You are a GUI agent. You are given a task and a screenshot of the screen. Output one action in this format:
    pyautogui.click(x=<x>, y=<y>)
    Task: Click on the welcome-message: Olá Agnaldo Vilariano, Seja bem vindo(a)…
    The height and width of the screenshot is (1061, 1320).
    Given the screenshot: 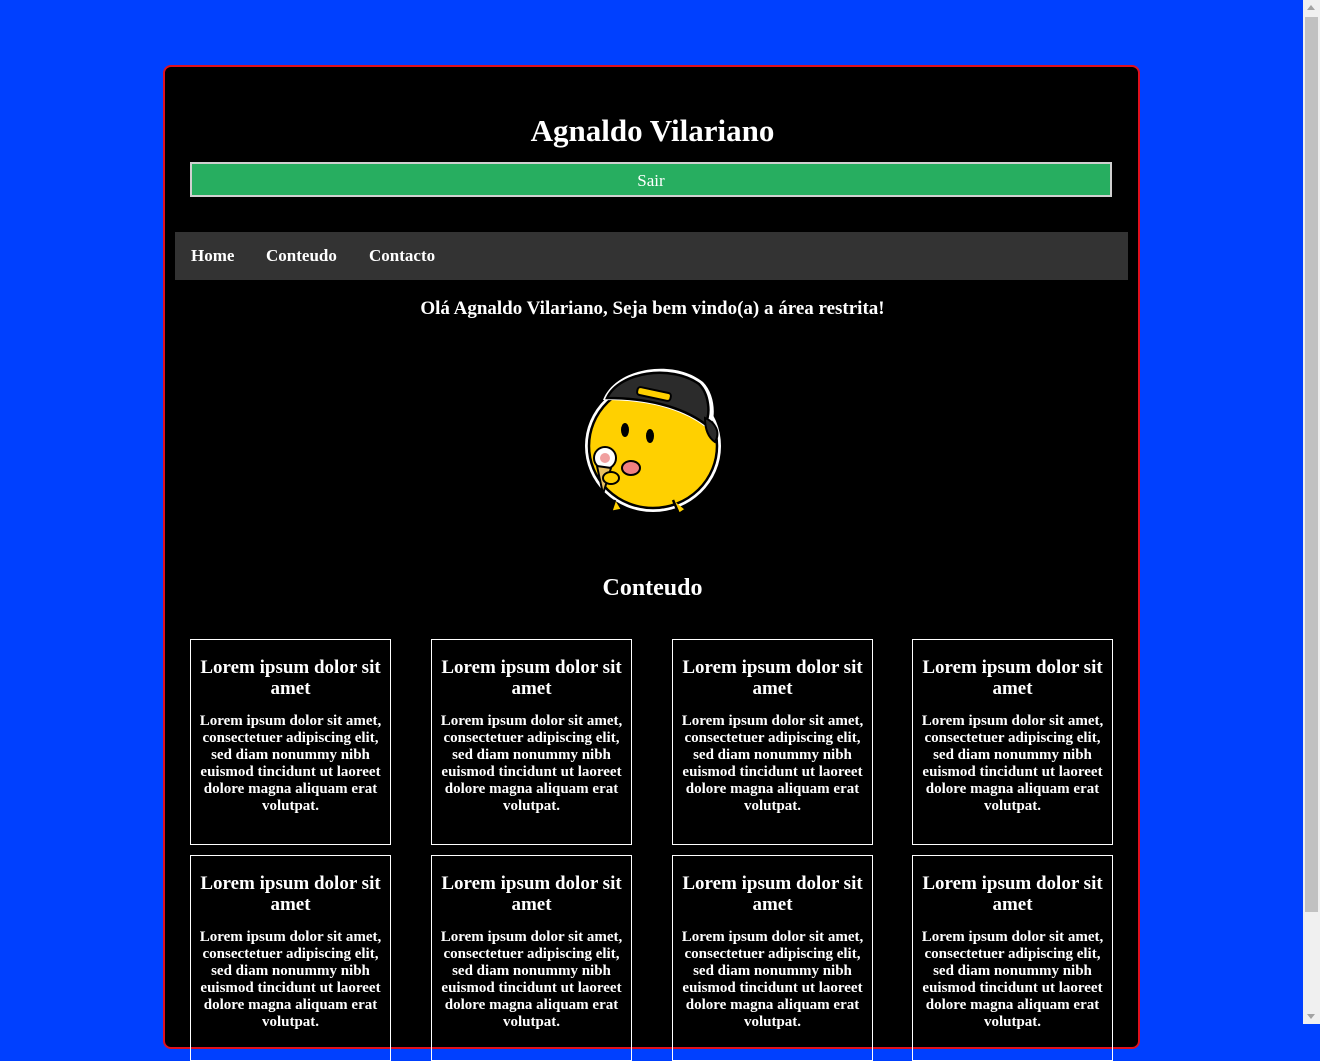 What is the action you would take?
    pyautogui.click(x=652, y=308)
    